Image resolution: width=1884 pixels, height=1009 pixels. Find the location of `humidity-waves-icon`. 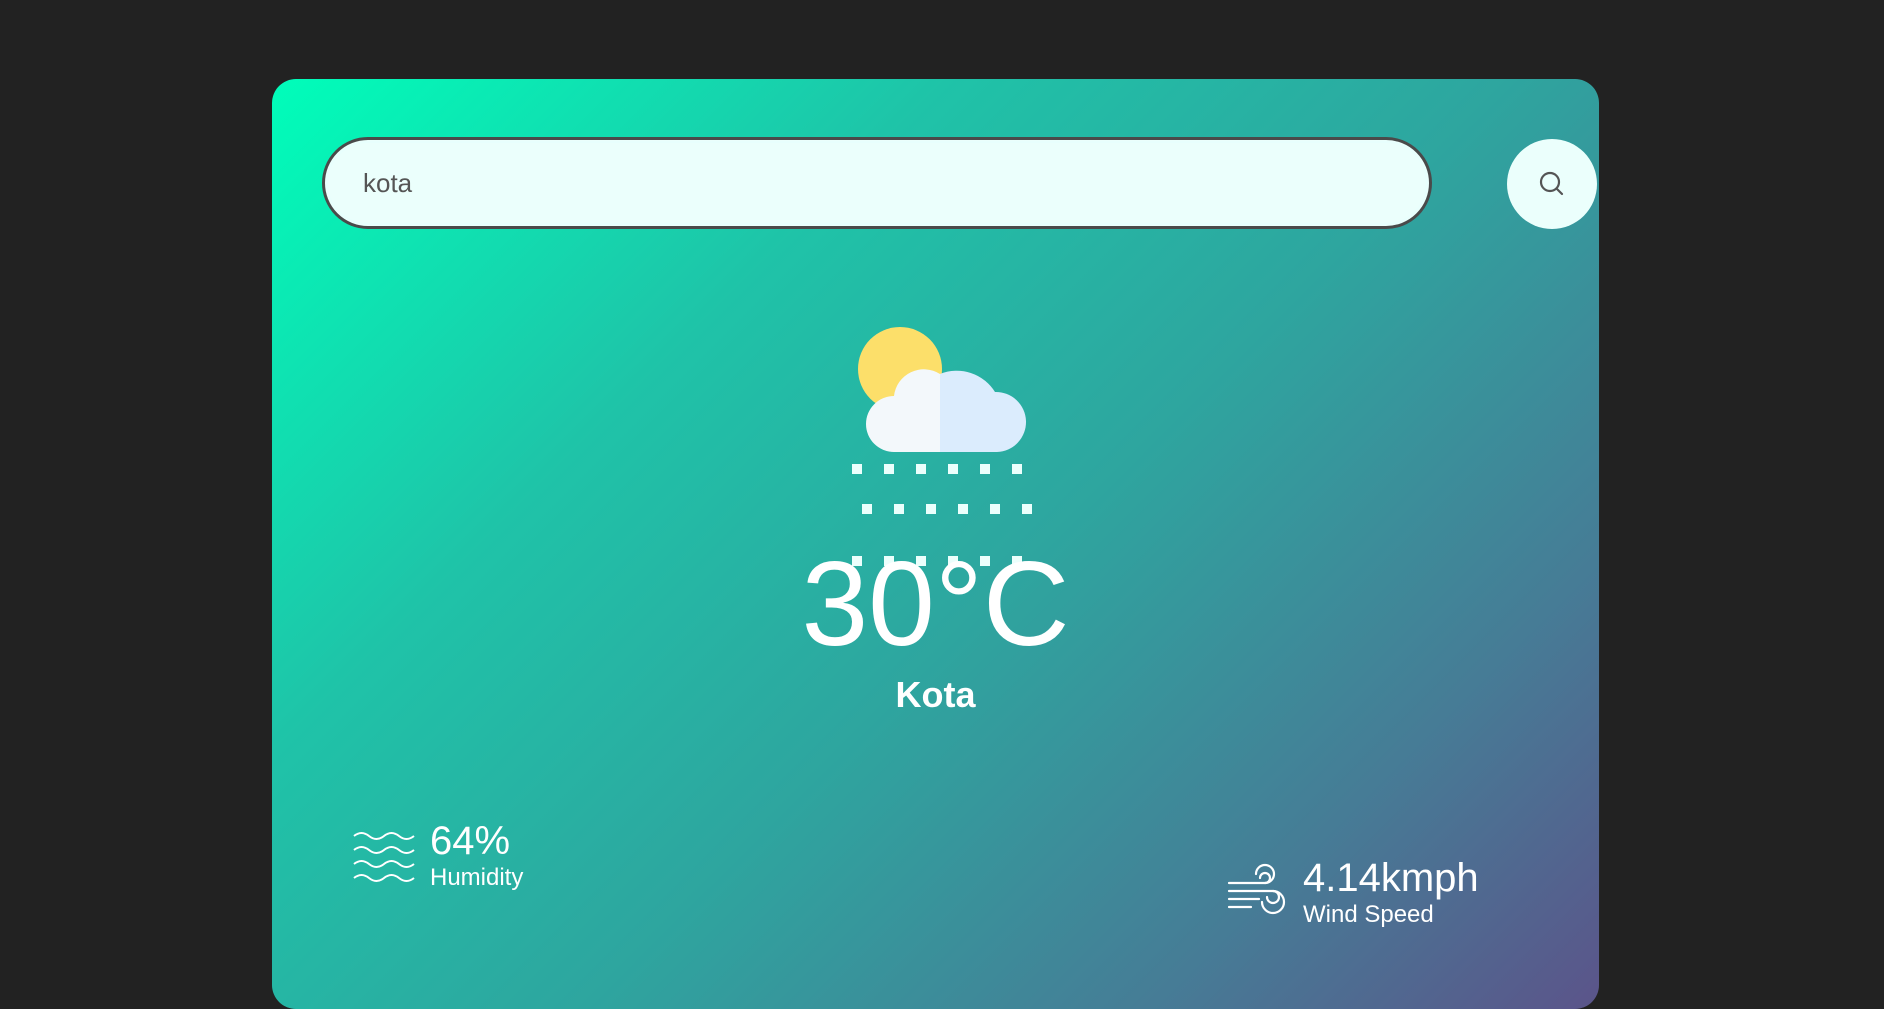

humidity-waves-icon is located at coordinates (384, 857).